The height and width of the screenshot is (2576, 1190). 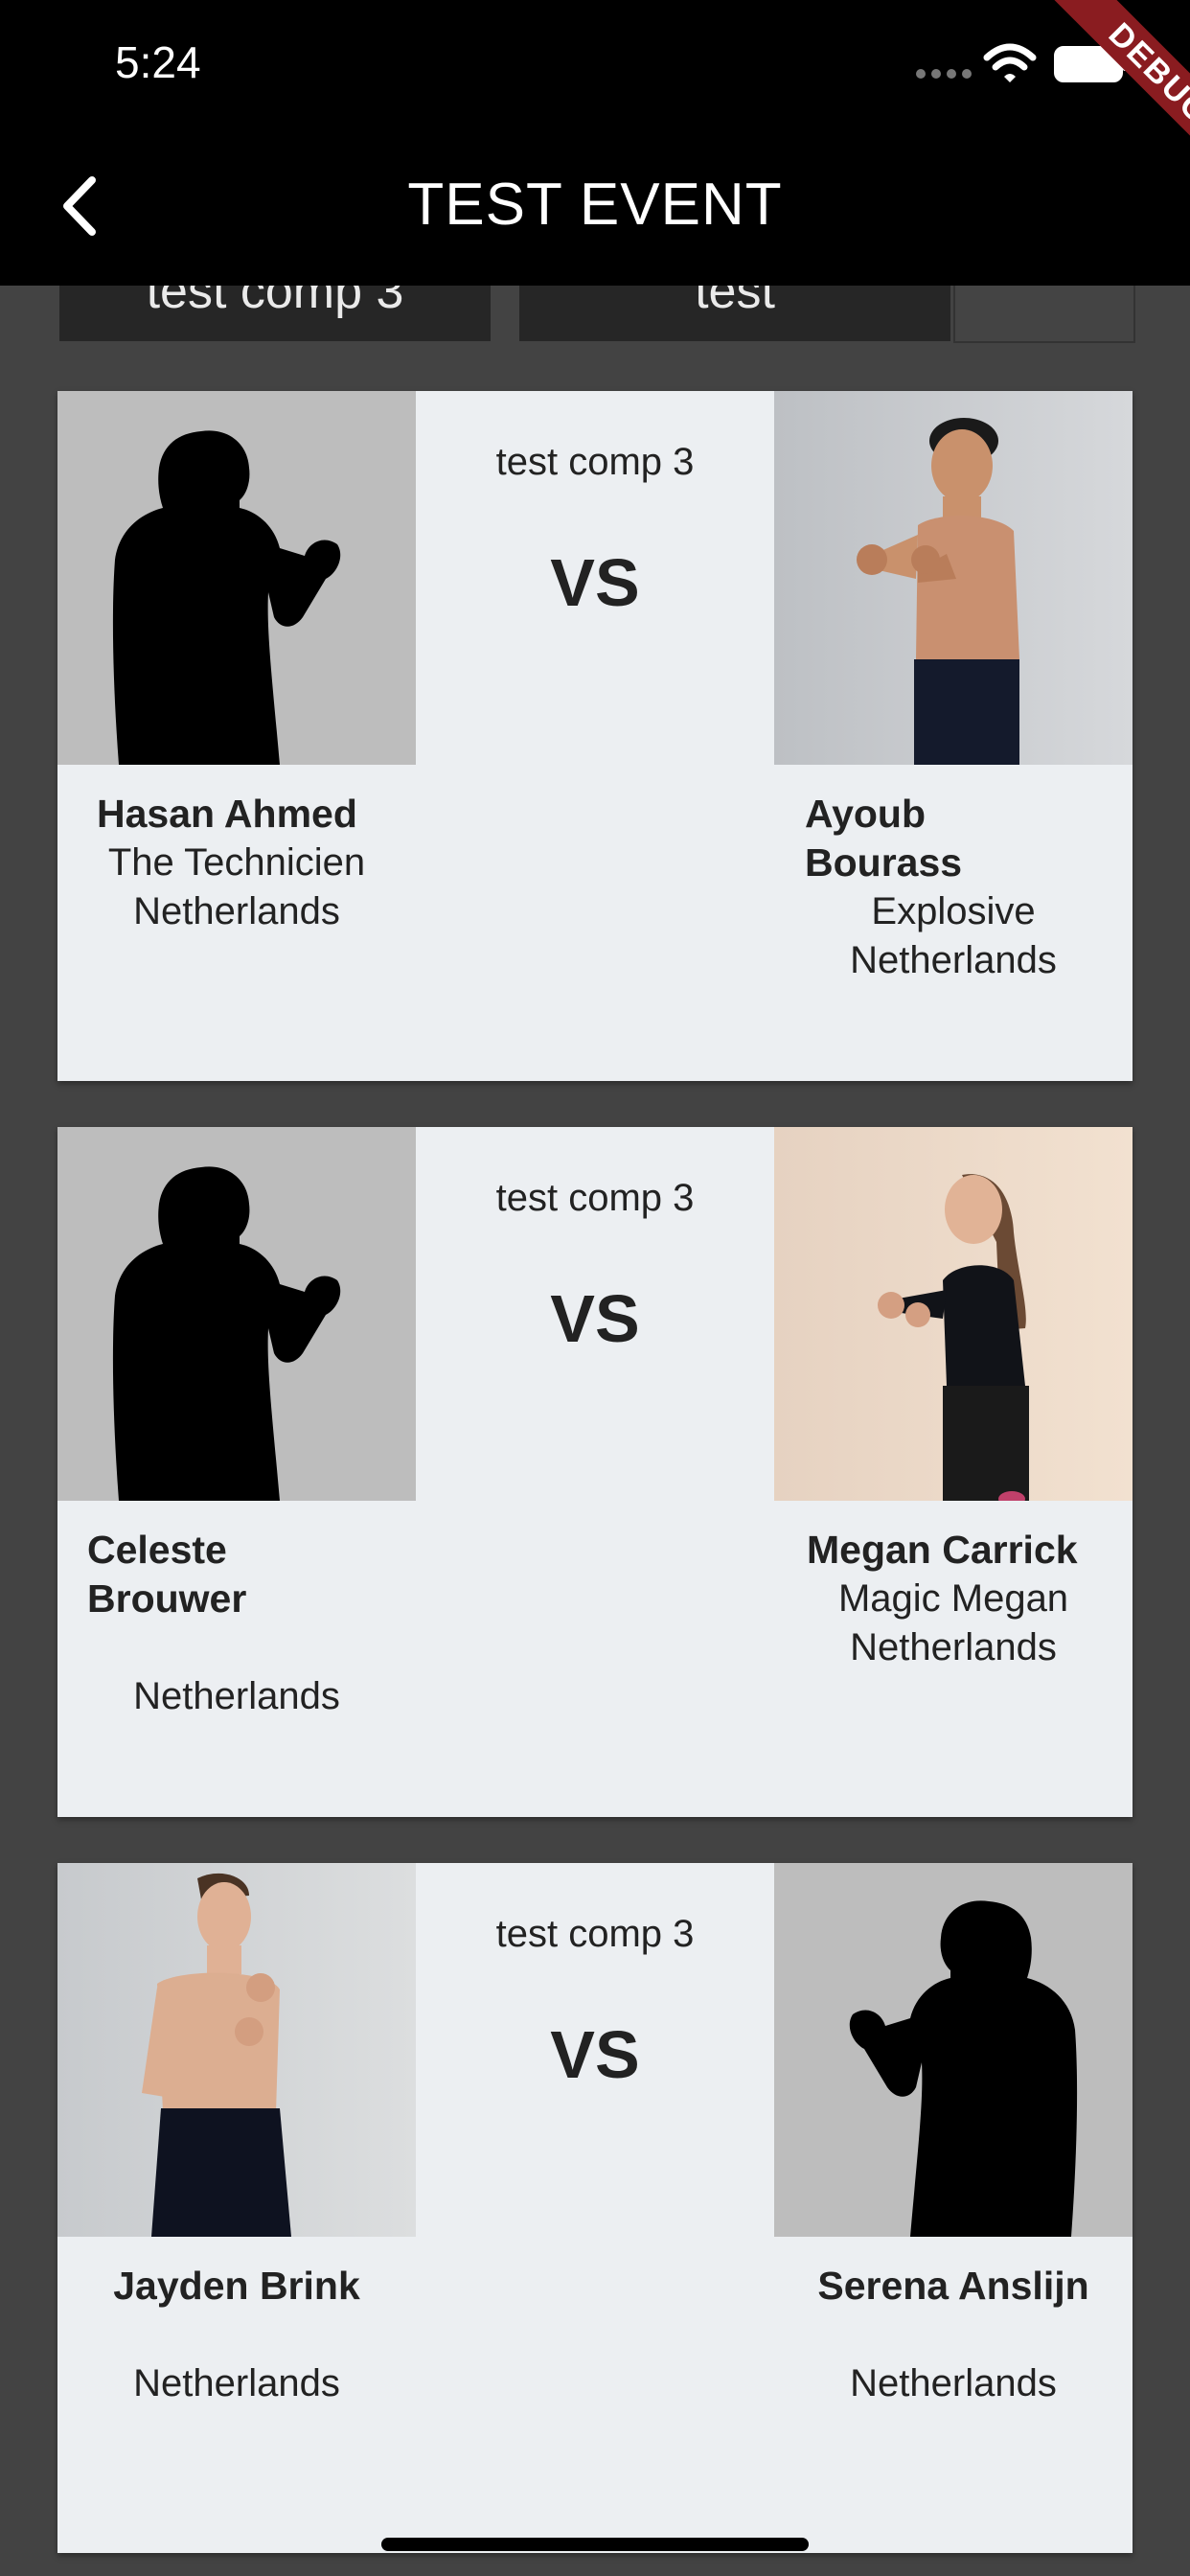 What do you see at coordinates (735, 302) in the screenshot?
I see `tab-label: test` at bounding box center [735, 302].